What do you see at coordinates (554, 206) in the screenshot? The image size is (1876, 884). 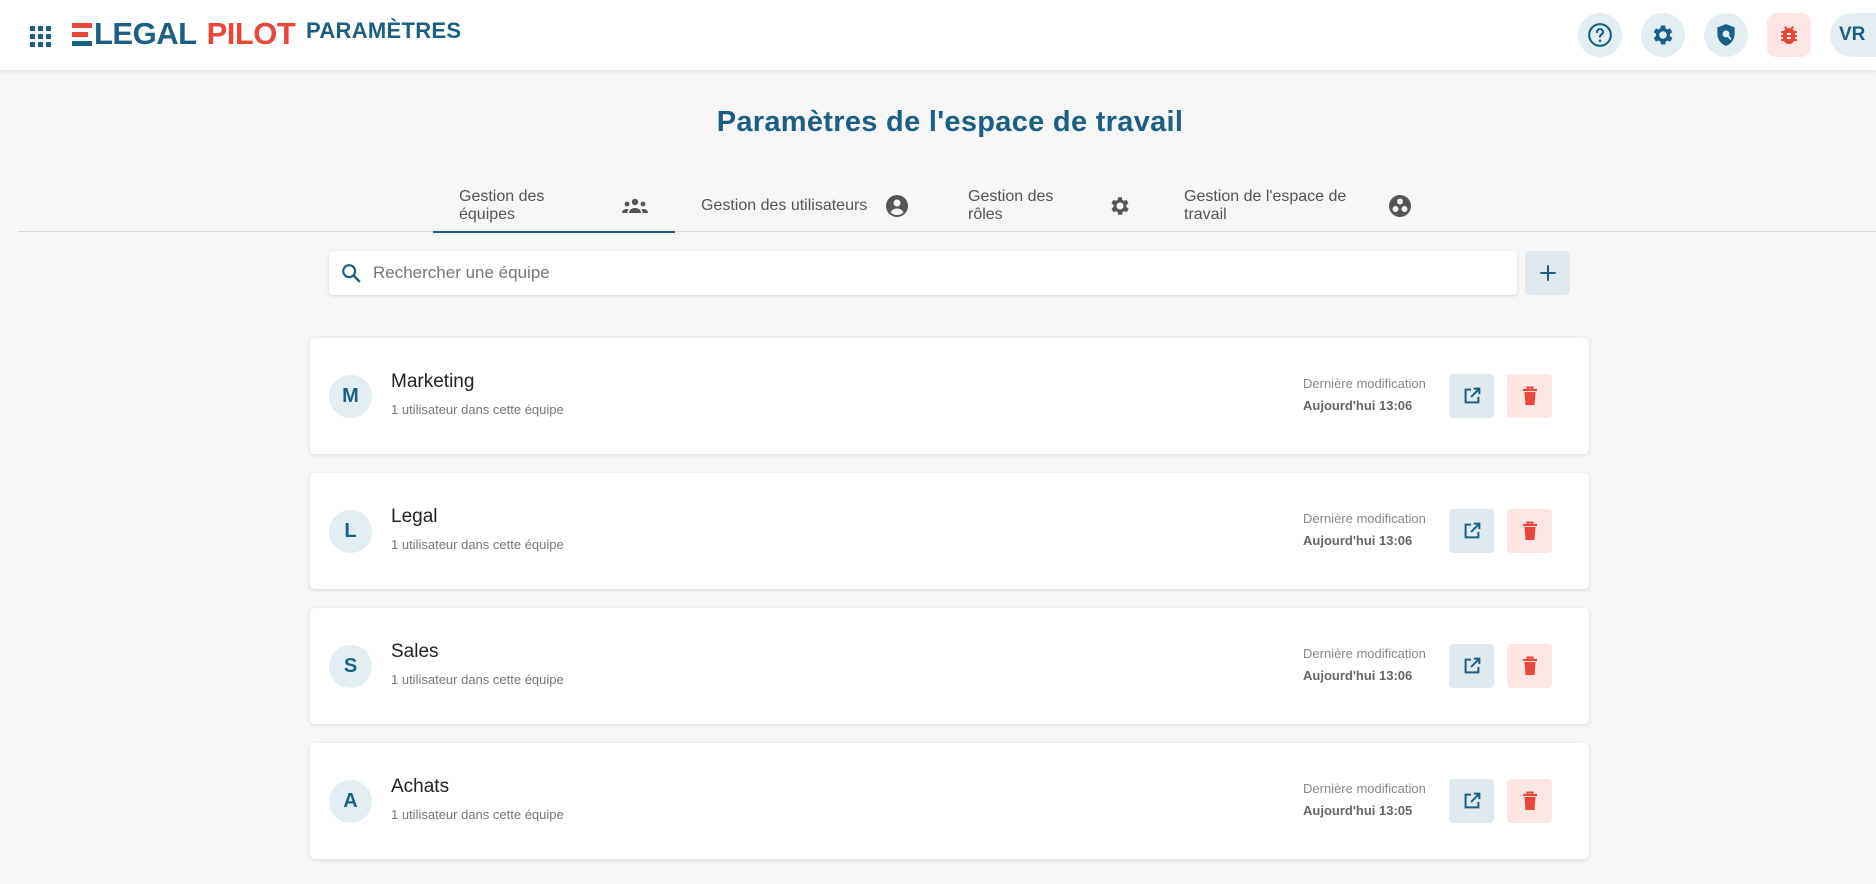 I see `tab-teams: Gestion des équipes` at bounding box center [554, 206].